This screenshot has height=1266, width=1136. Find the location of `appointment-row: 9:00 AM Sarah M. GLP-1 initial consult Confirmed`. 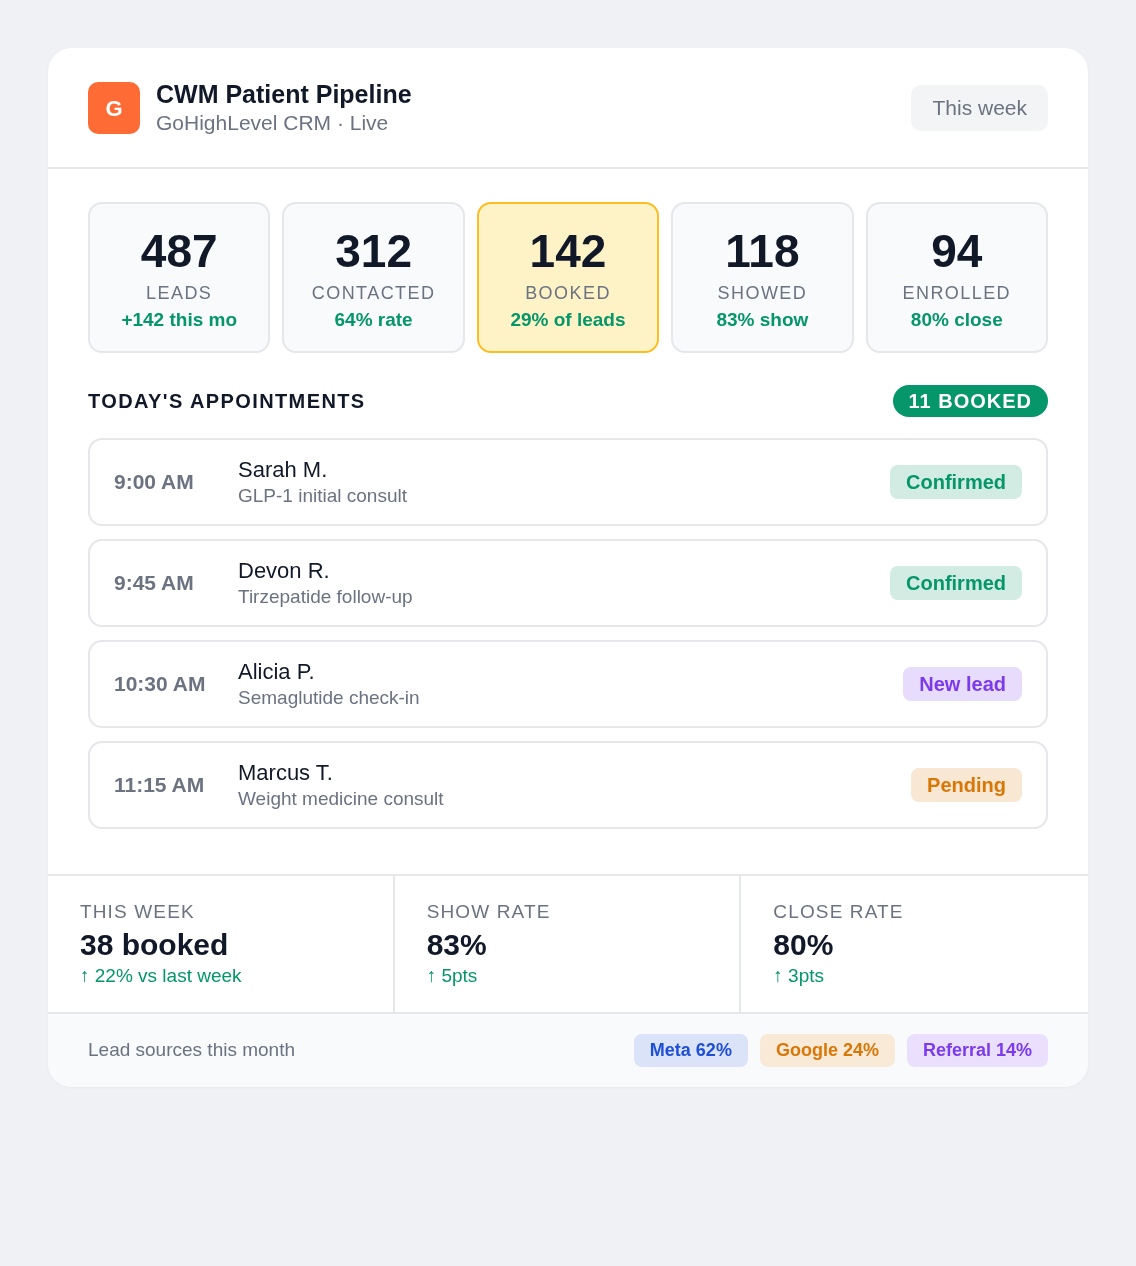

appointment-row: 9:00 AM Sarah M. GLP-1 initial consult Confirmed is located at coordinates (568, 482).